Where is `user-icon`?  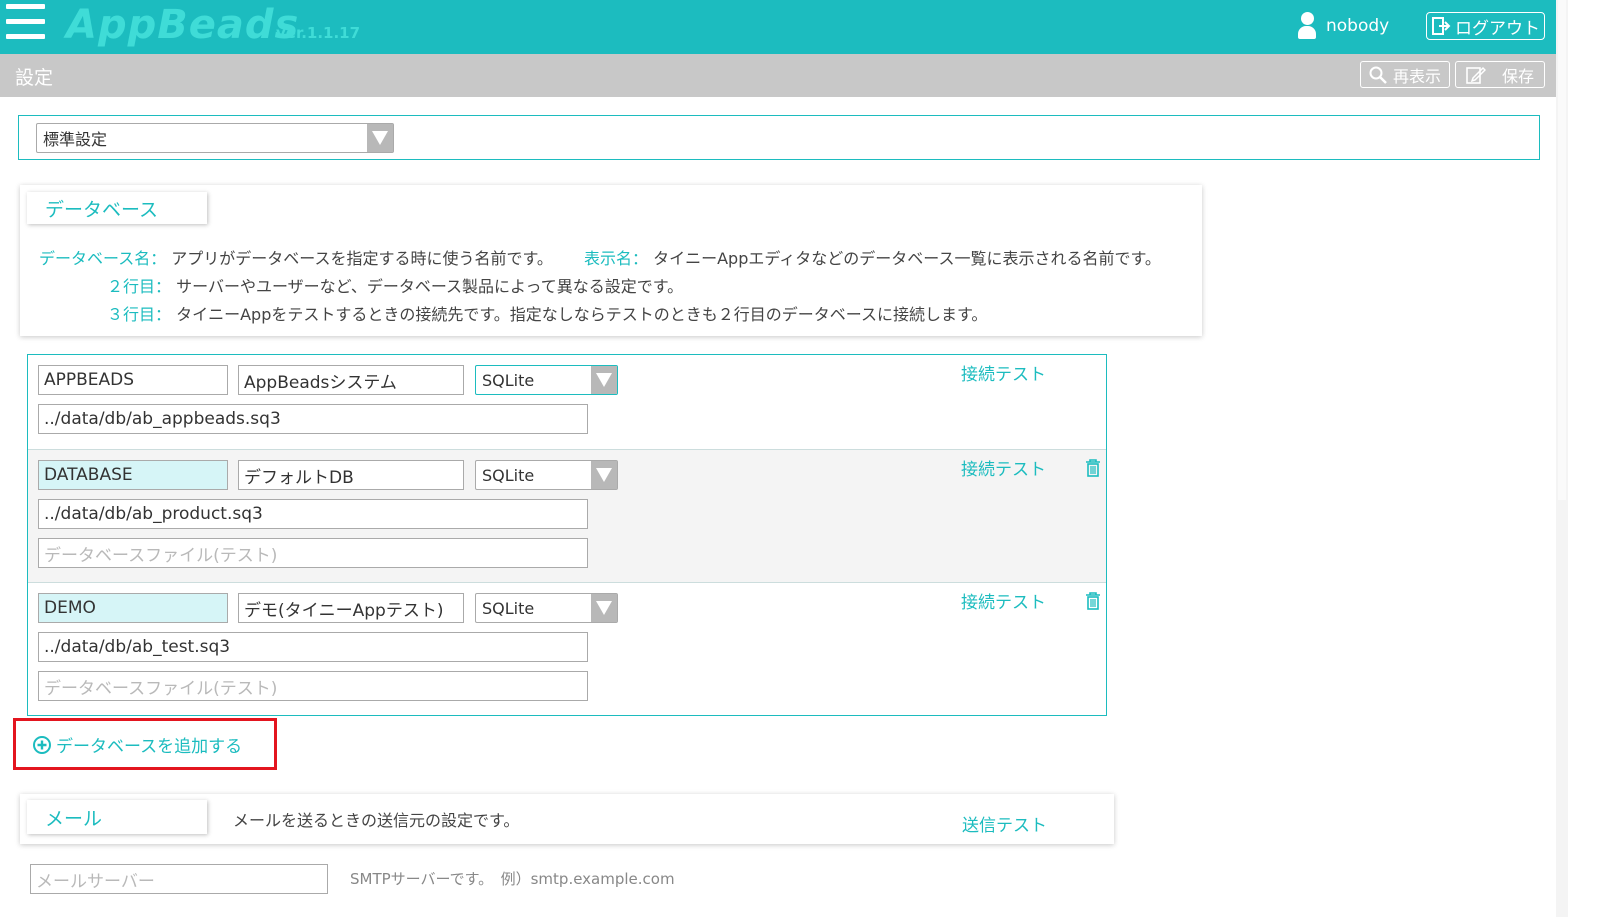
user-icon is located at coordinates (1307, 26).